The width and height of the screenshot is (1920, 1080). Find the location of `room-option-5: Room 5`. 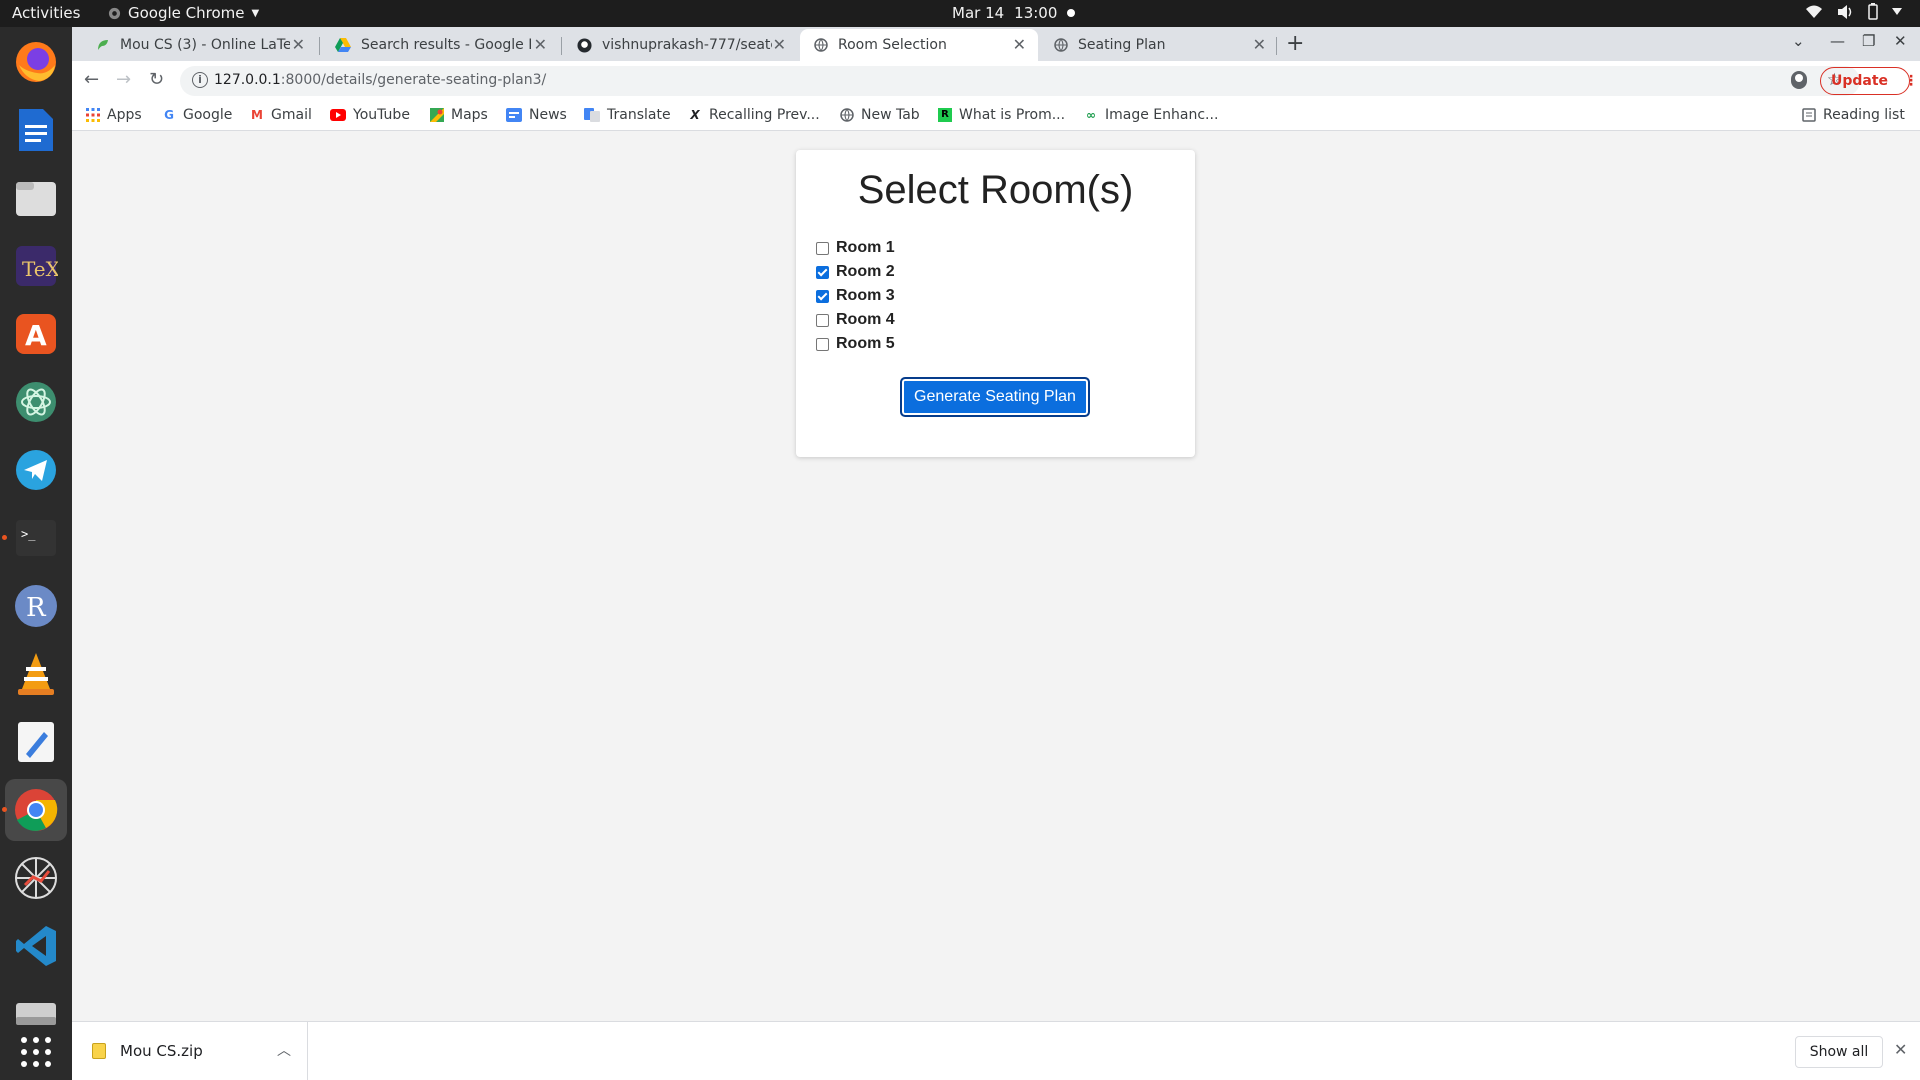

room-option-5: Room 5 is located at coordinates (855, 344).